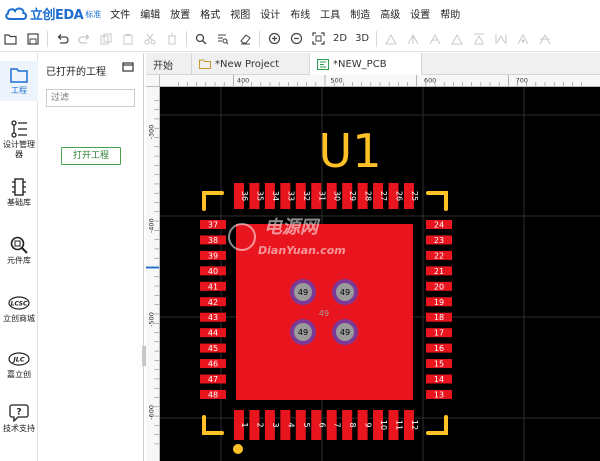 This screenshot has height=461, width=600. Describe the element at coordinates (439, 333) in the screenshot. I see `pad-17: 17` at that location.